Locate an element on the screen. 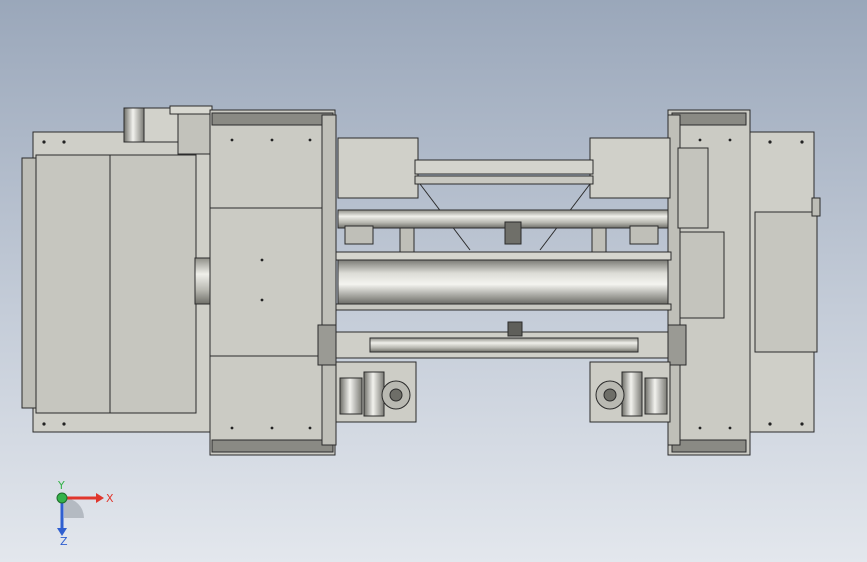 This screenshot has height=562, width=867. main-drum is located at coordinates (503, 281).